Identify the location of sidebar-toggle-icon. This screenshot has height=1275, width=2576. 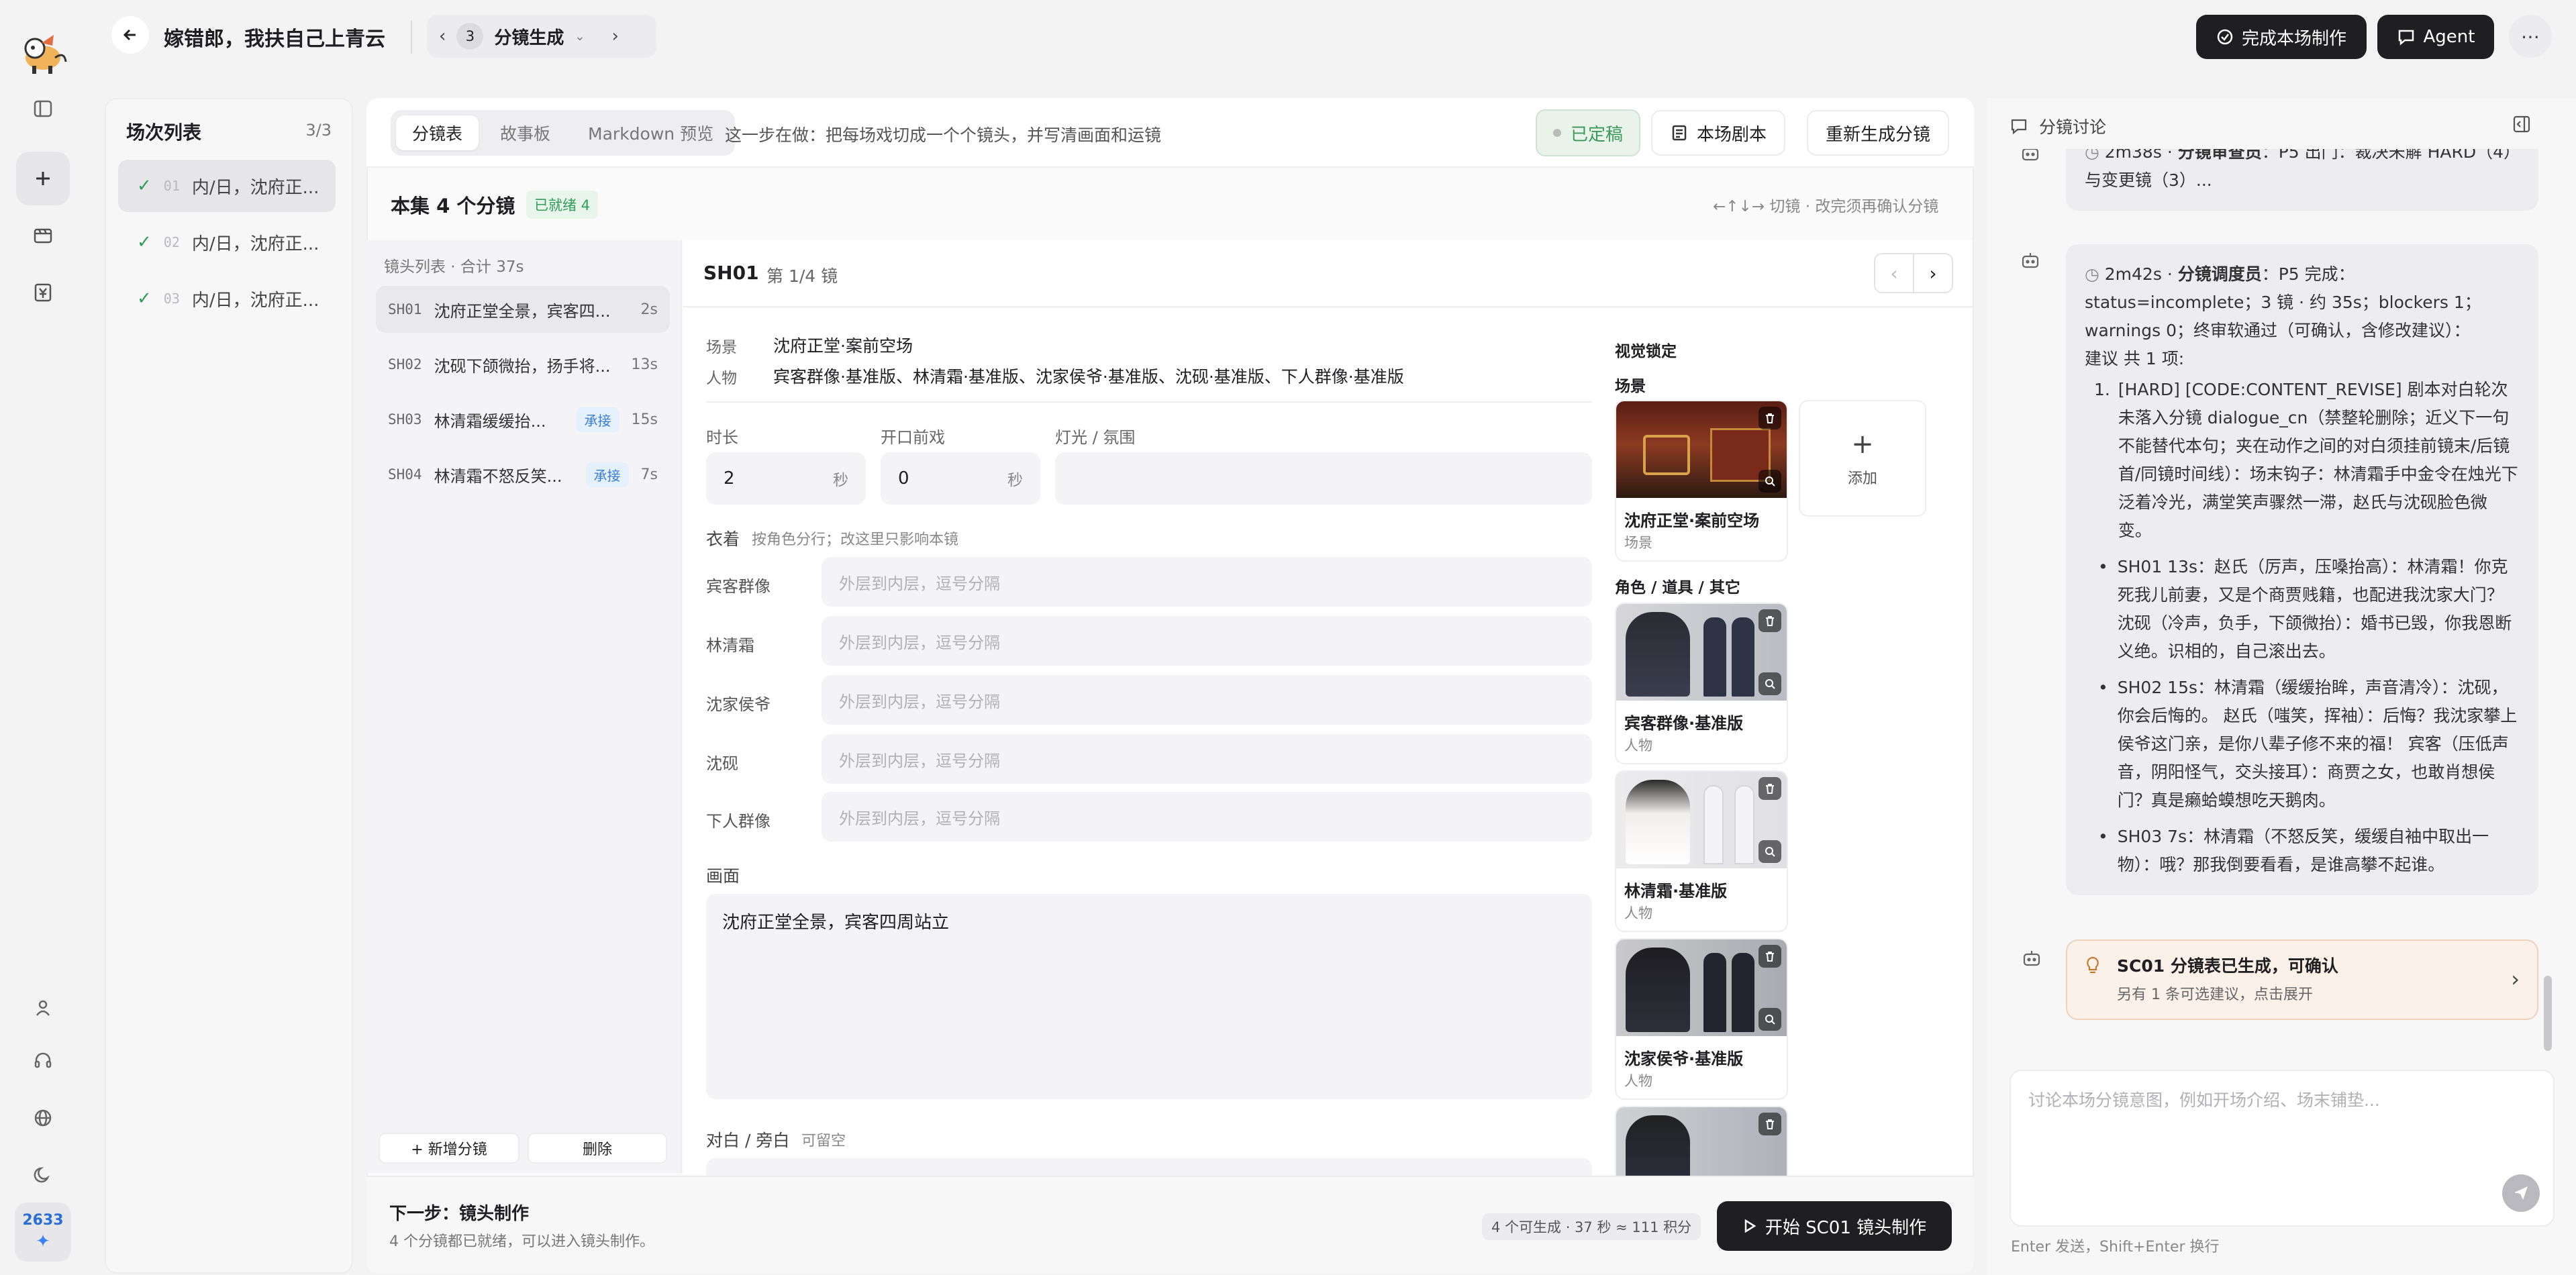
(43, 109).